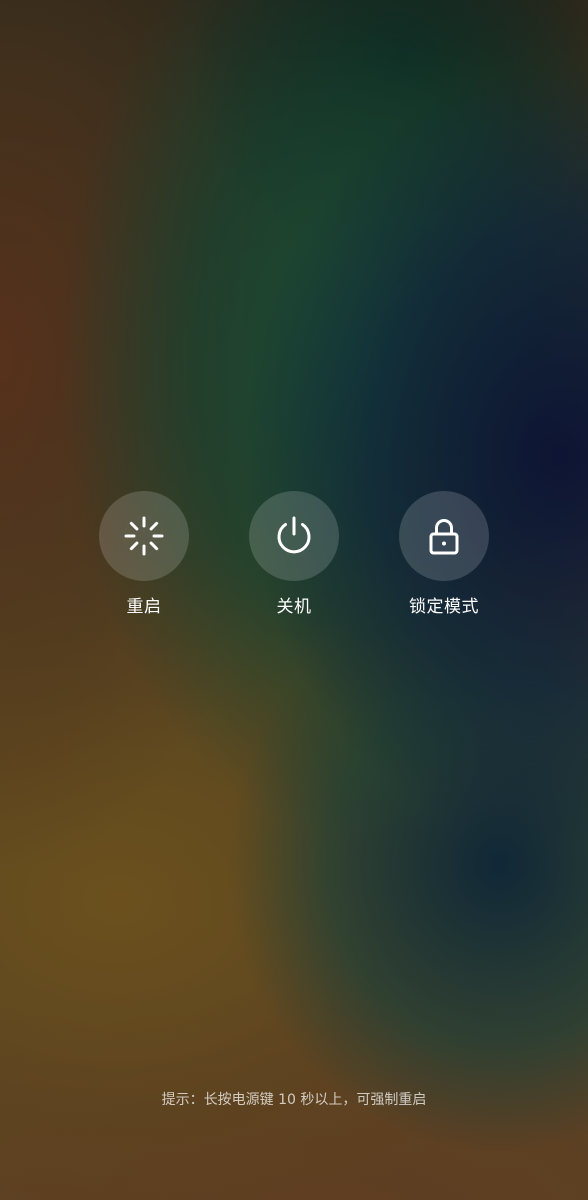  I want to click on restart-button: 重启, so click(144, 555).